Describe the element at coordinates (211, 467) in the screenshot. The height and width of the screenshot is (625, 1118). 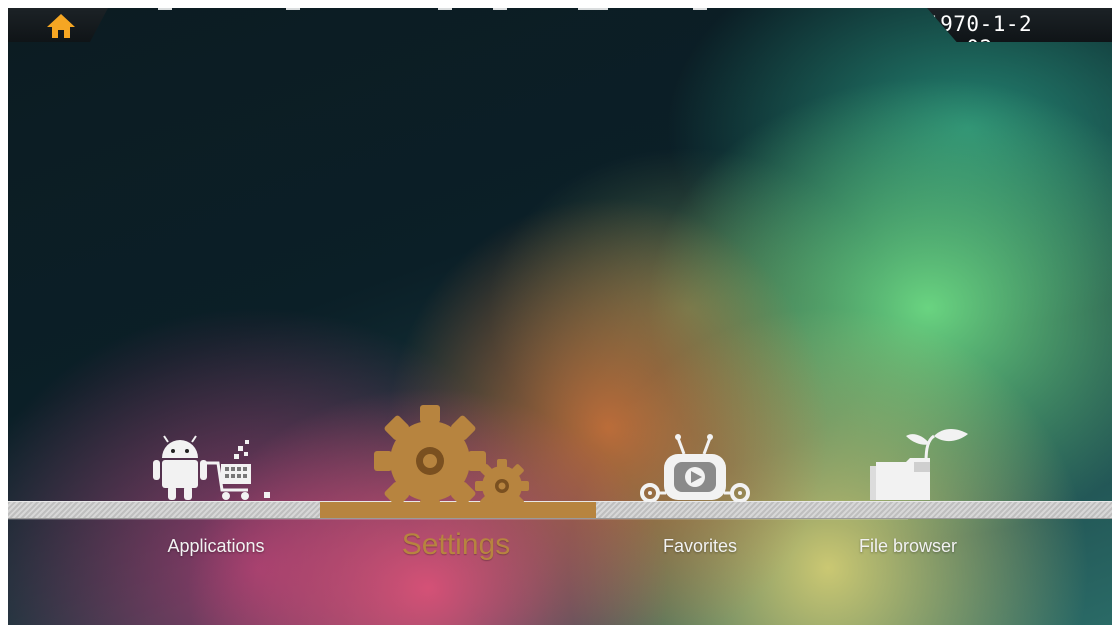
I see `android-cart-icon` at that location.